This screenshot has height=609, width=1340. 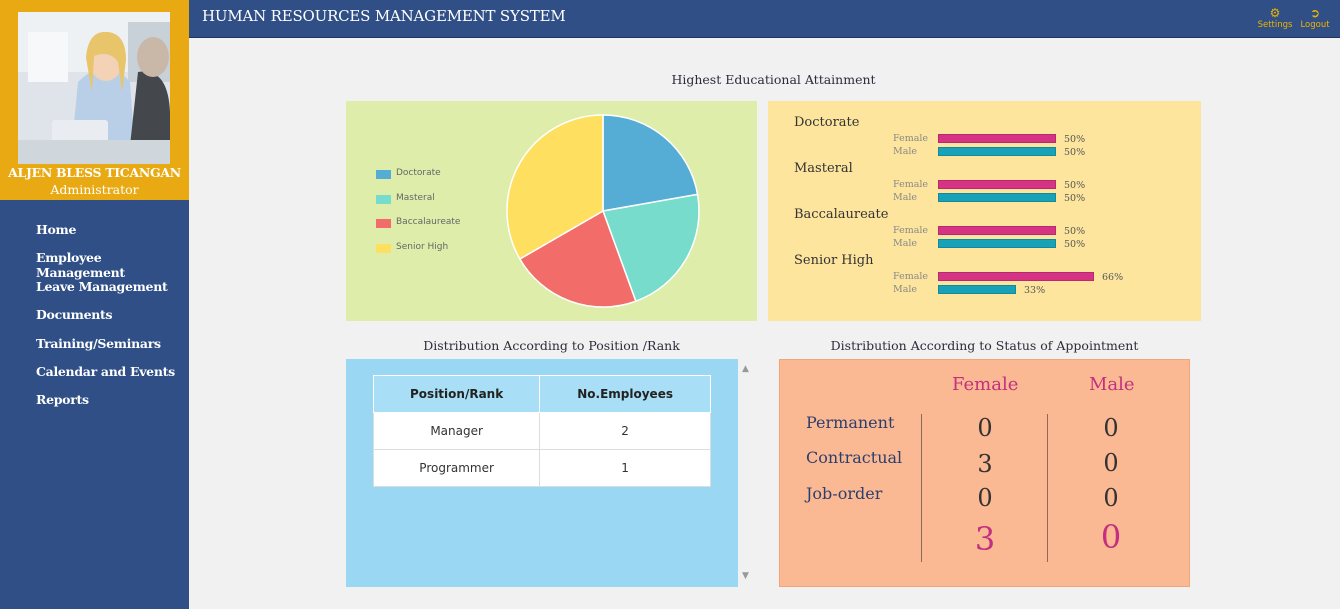 I want to click on female-percent: 66%, so click(x=1113, y=277).